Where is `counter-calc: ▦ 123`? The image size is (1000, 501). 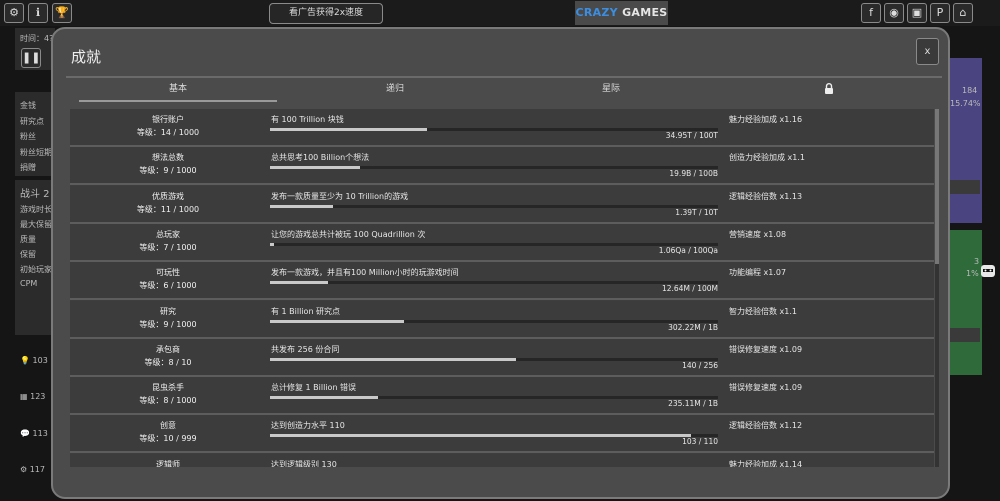 counter-calc: ▦ 123 is located at coordinates (33, 396).